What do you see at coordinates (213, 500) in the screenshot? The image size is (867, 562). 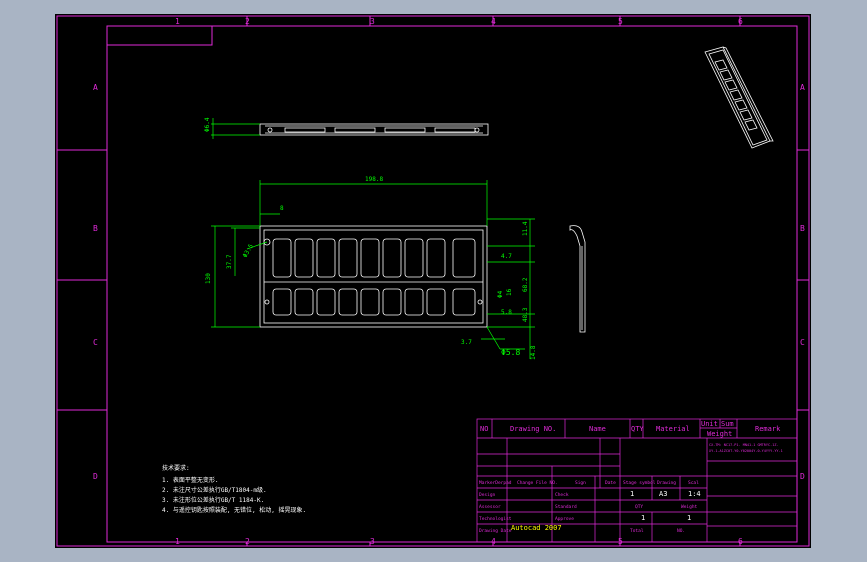 I see `notes-item-3: 3. 未注形位公差执行GB/T 1184-K.` at bounding box center [213, 500].